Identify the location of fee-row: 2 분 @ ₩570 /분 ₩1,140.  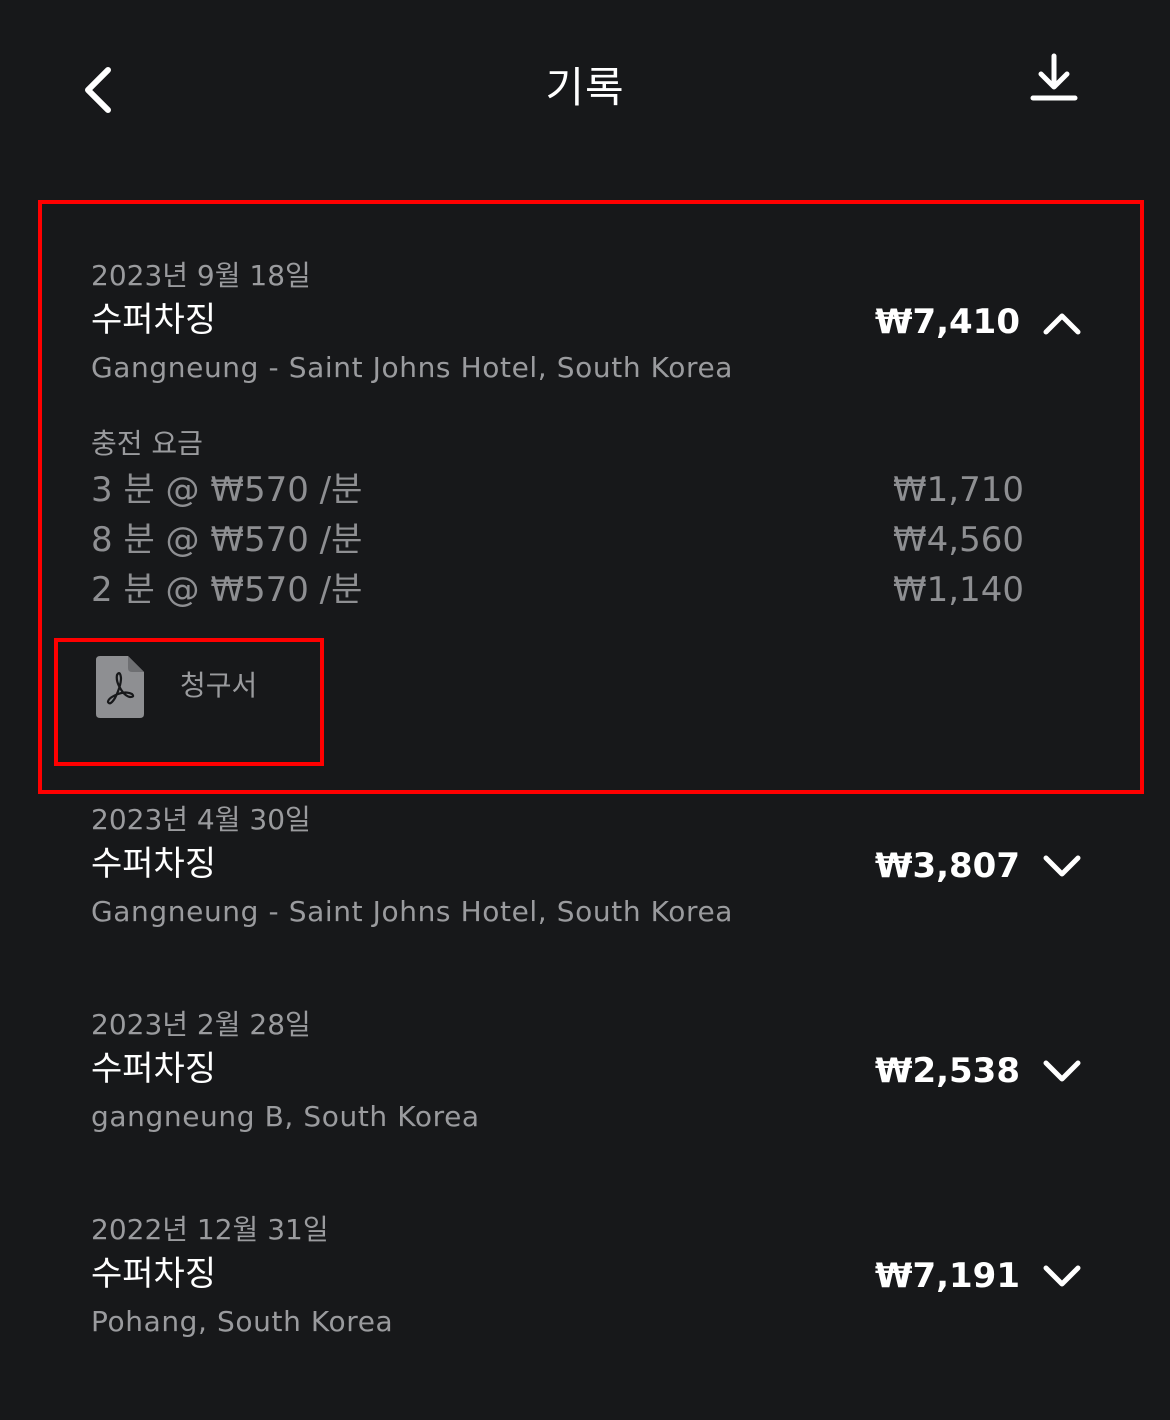
(585, 590).